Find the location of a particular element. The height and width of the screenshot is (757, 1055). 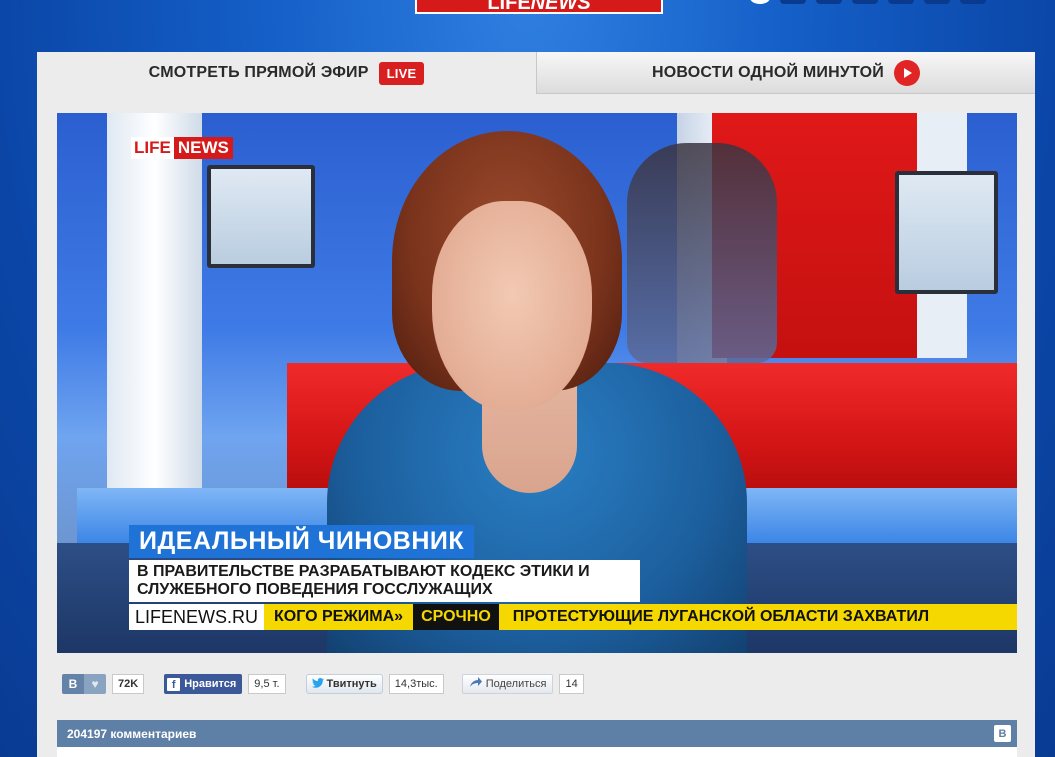

tweet-button: Твитнуть is located at coordinates (344, 684).